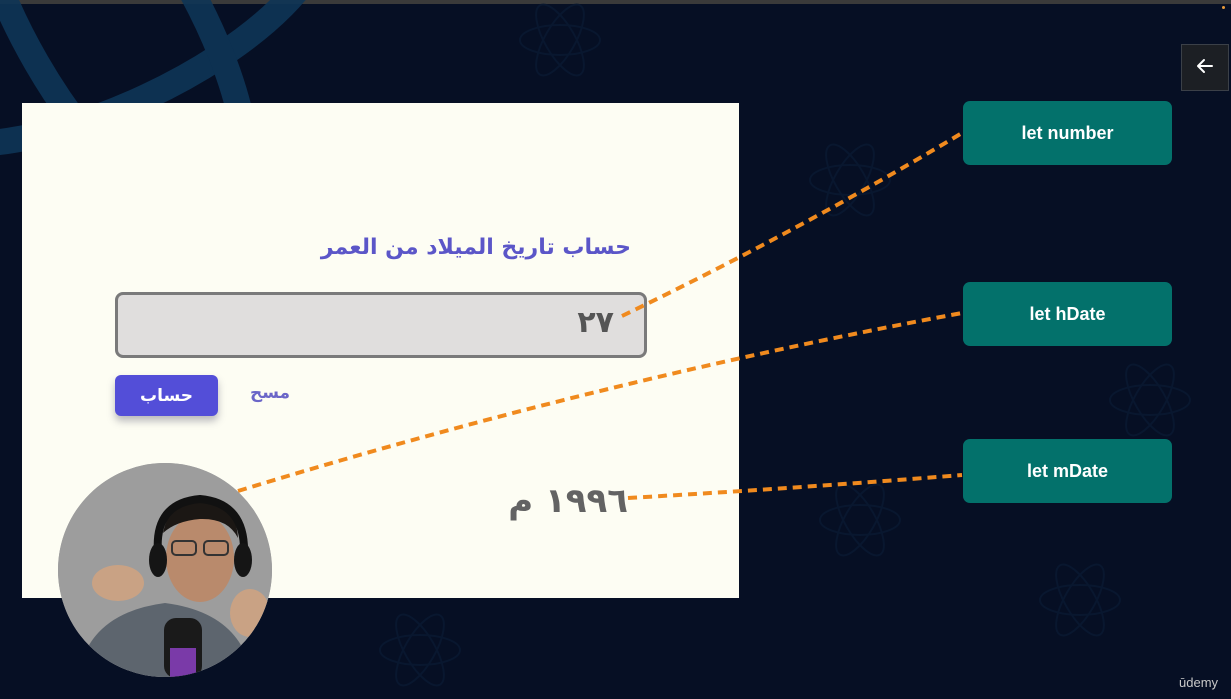 The image size is (1231, 699). I want to click on variable-box-number: let number, so click(1067, 133).